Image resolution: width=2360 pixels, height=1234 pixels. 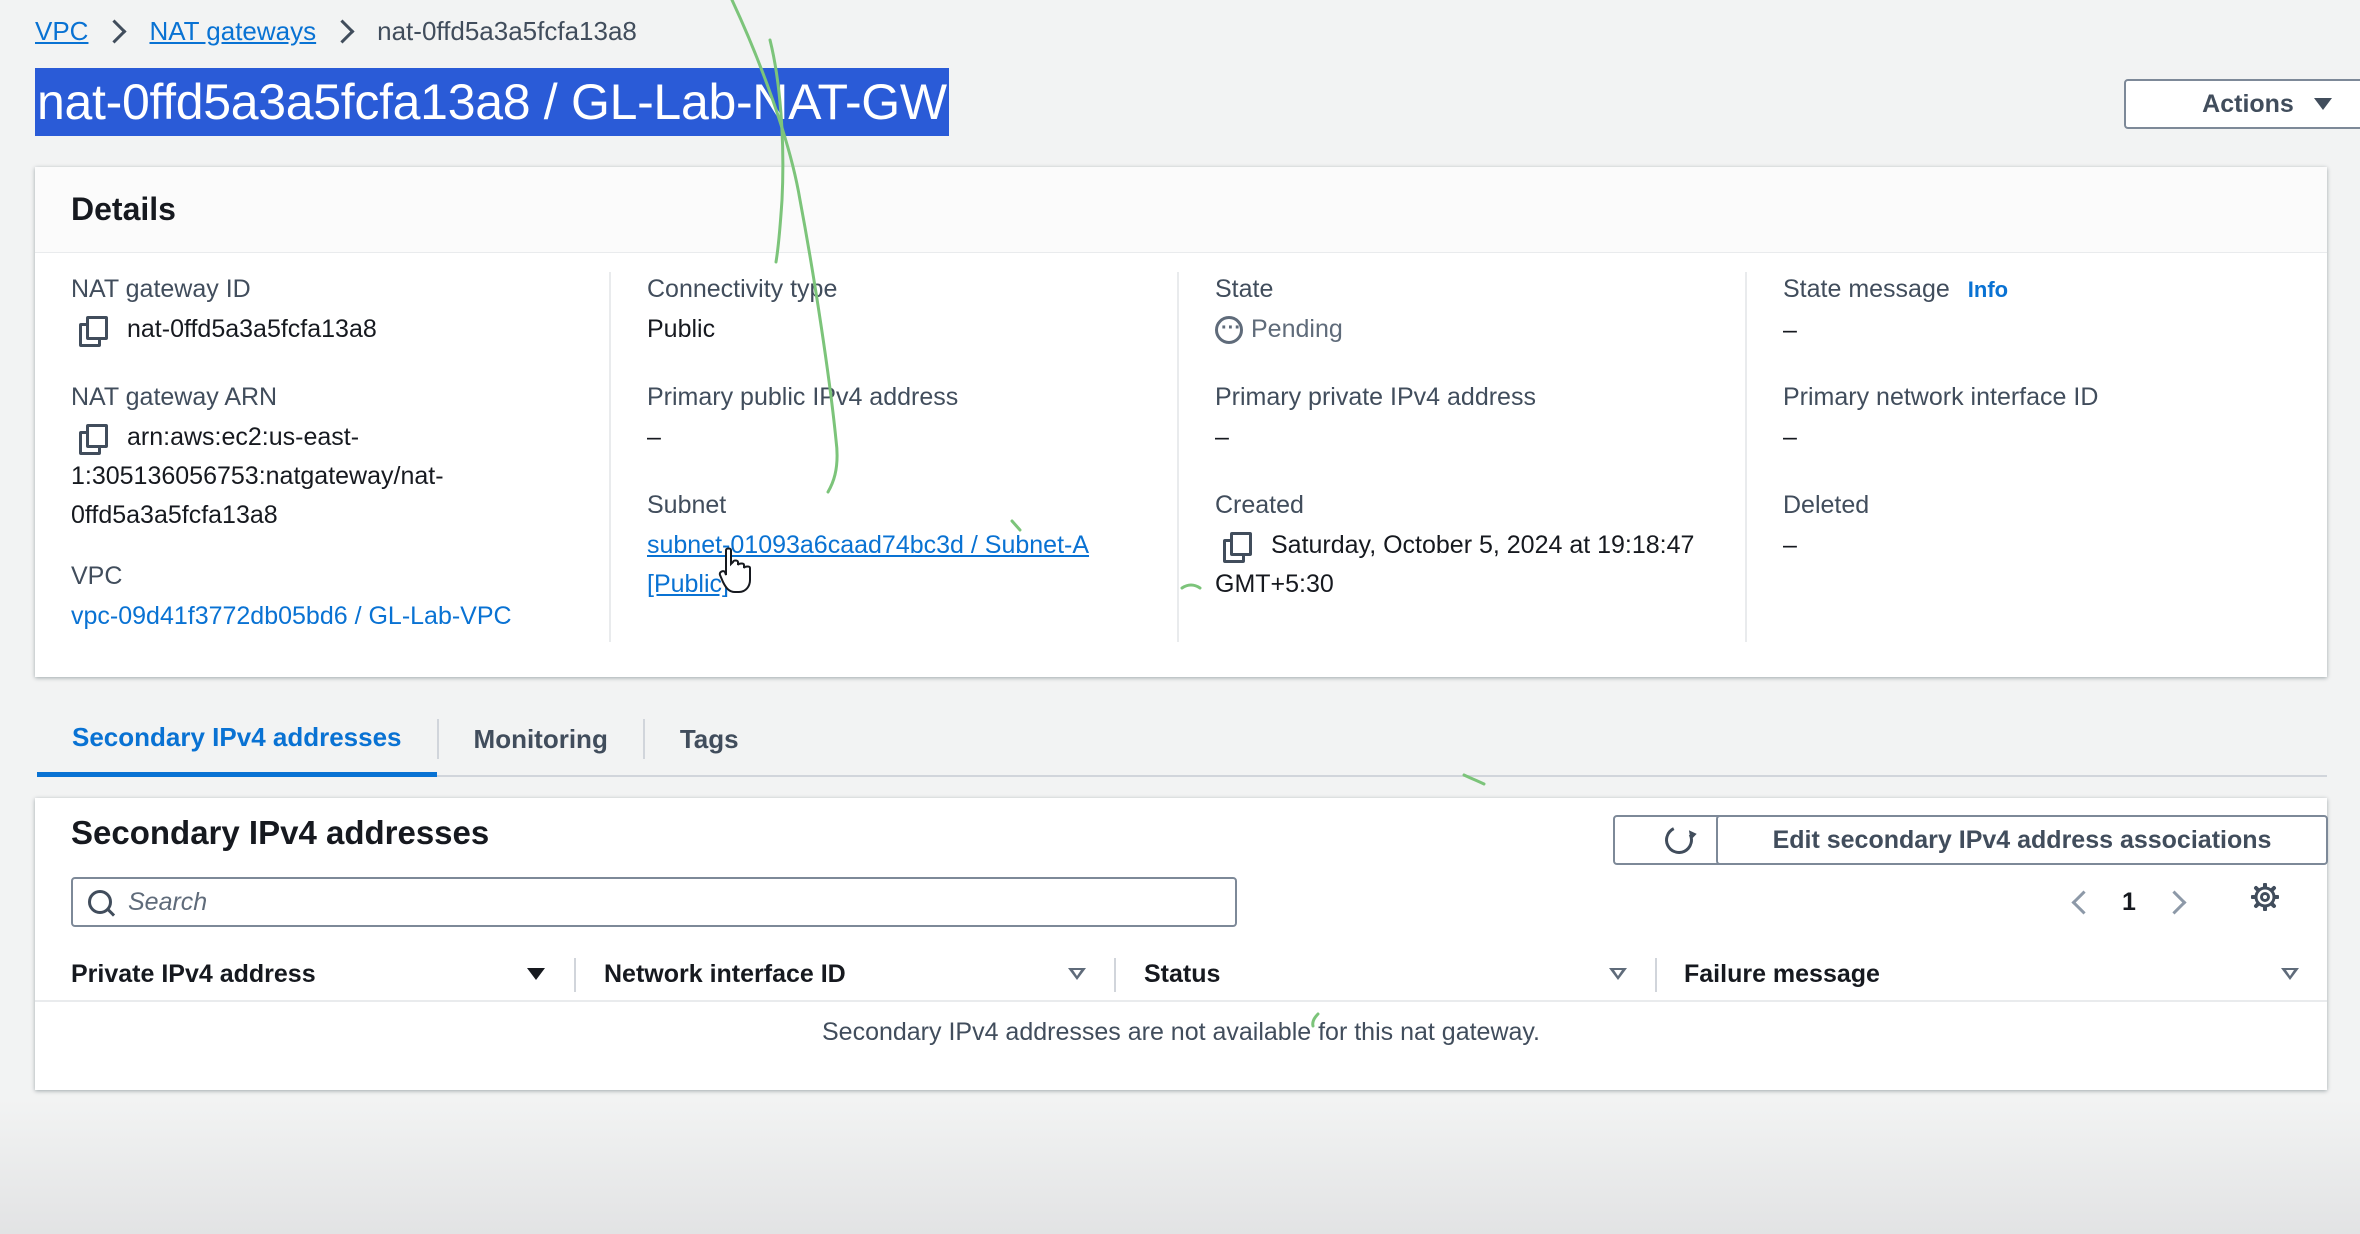 What do you see at coordinates (2248, 103) in the screenshot?
I see `actions-button-label: Actions` at bounding box center [2248, 103].